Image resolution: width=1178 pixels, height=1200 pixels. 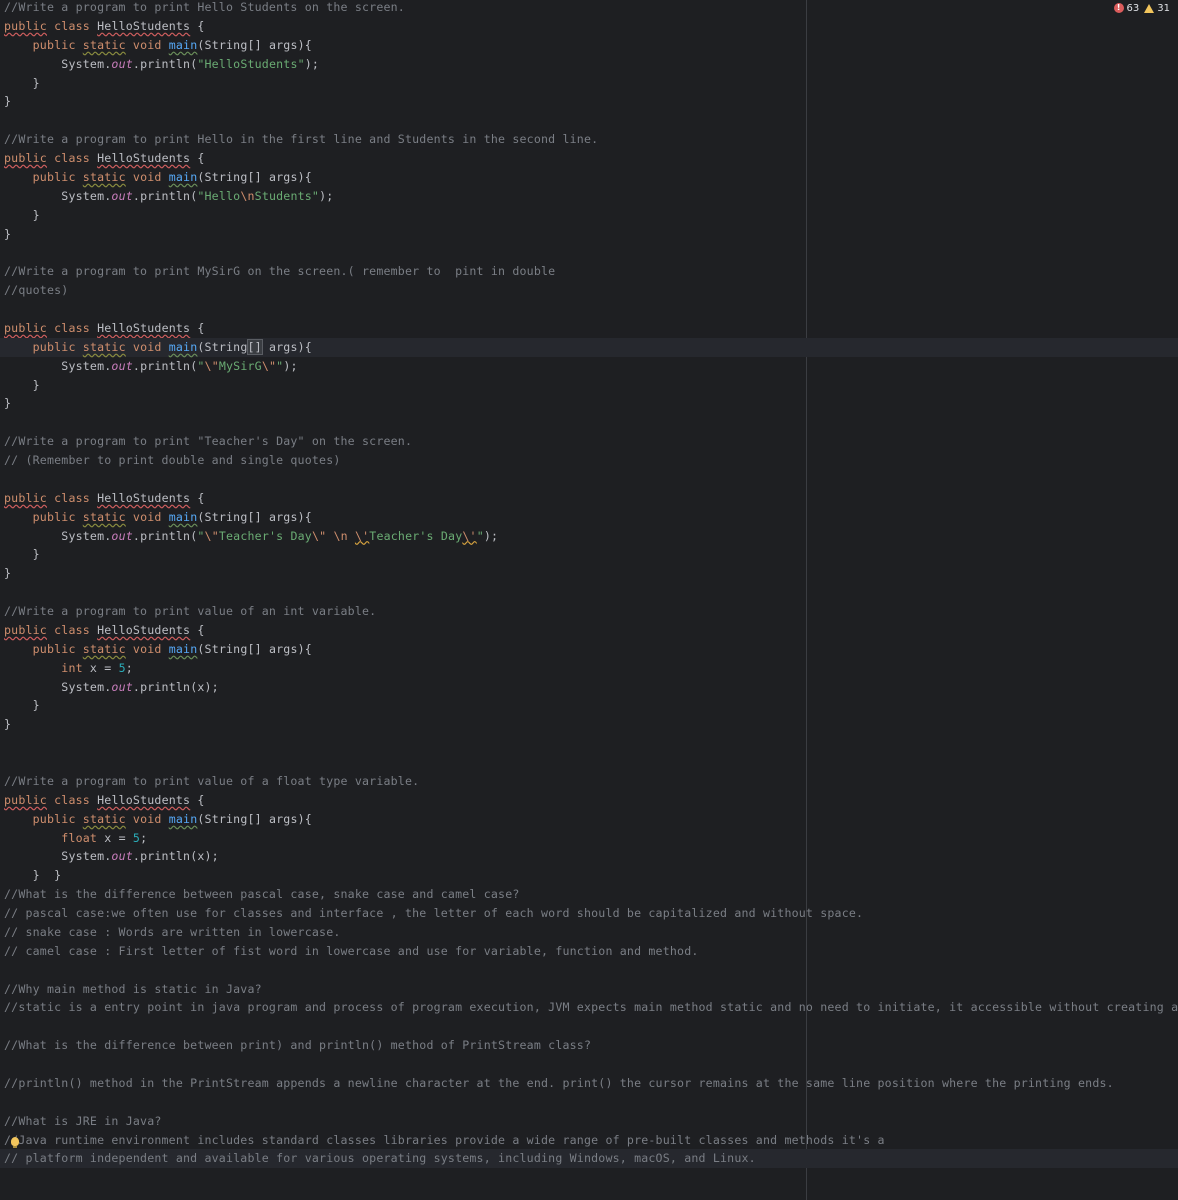 What do you see at coordinates (1126, 8) in the screenshot?
I see `error-count: ! 63` at bounding box center [1126, 8].